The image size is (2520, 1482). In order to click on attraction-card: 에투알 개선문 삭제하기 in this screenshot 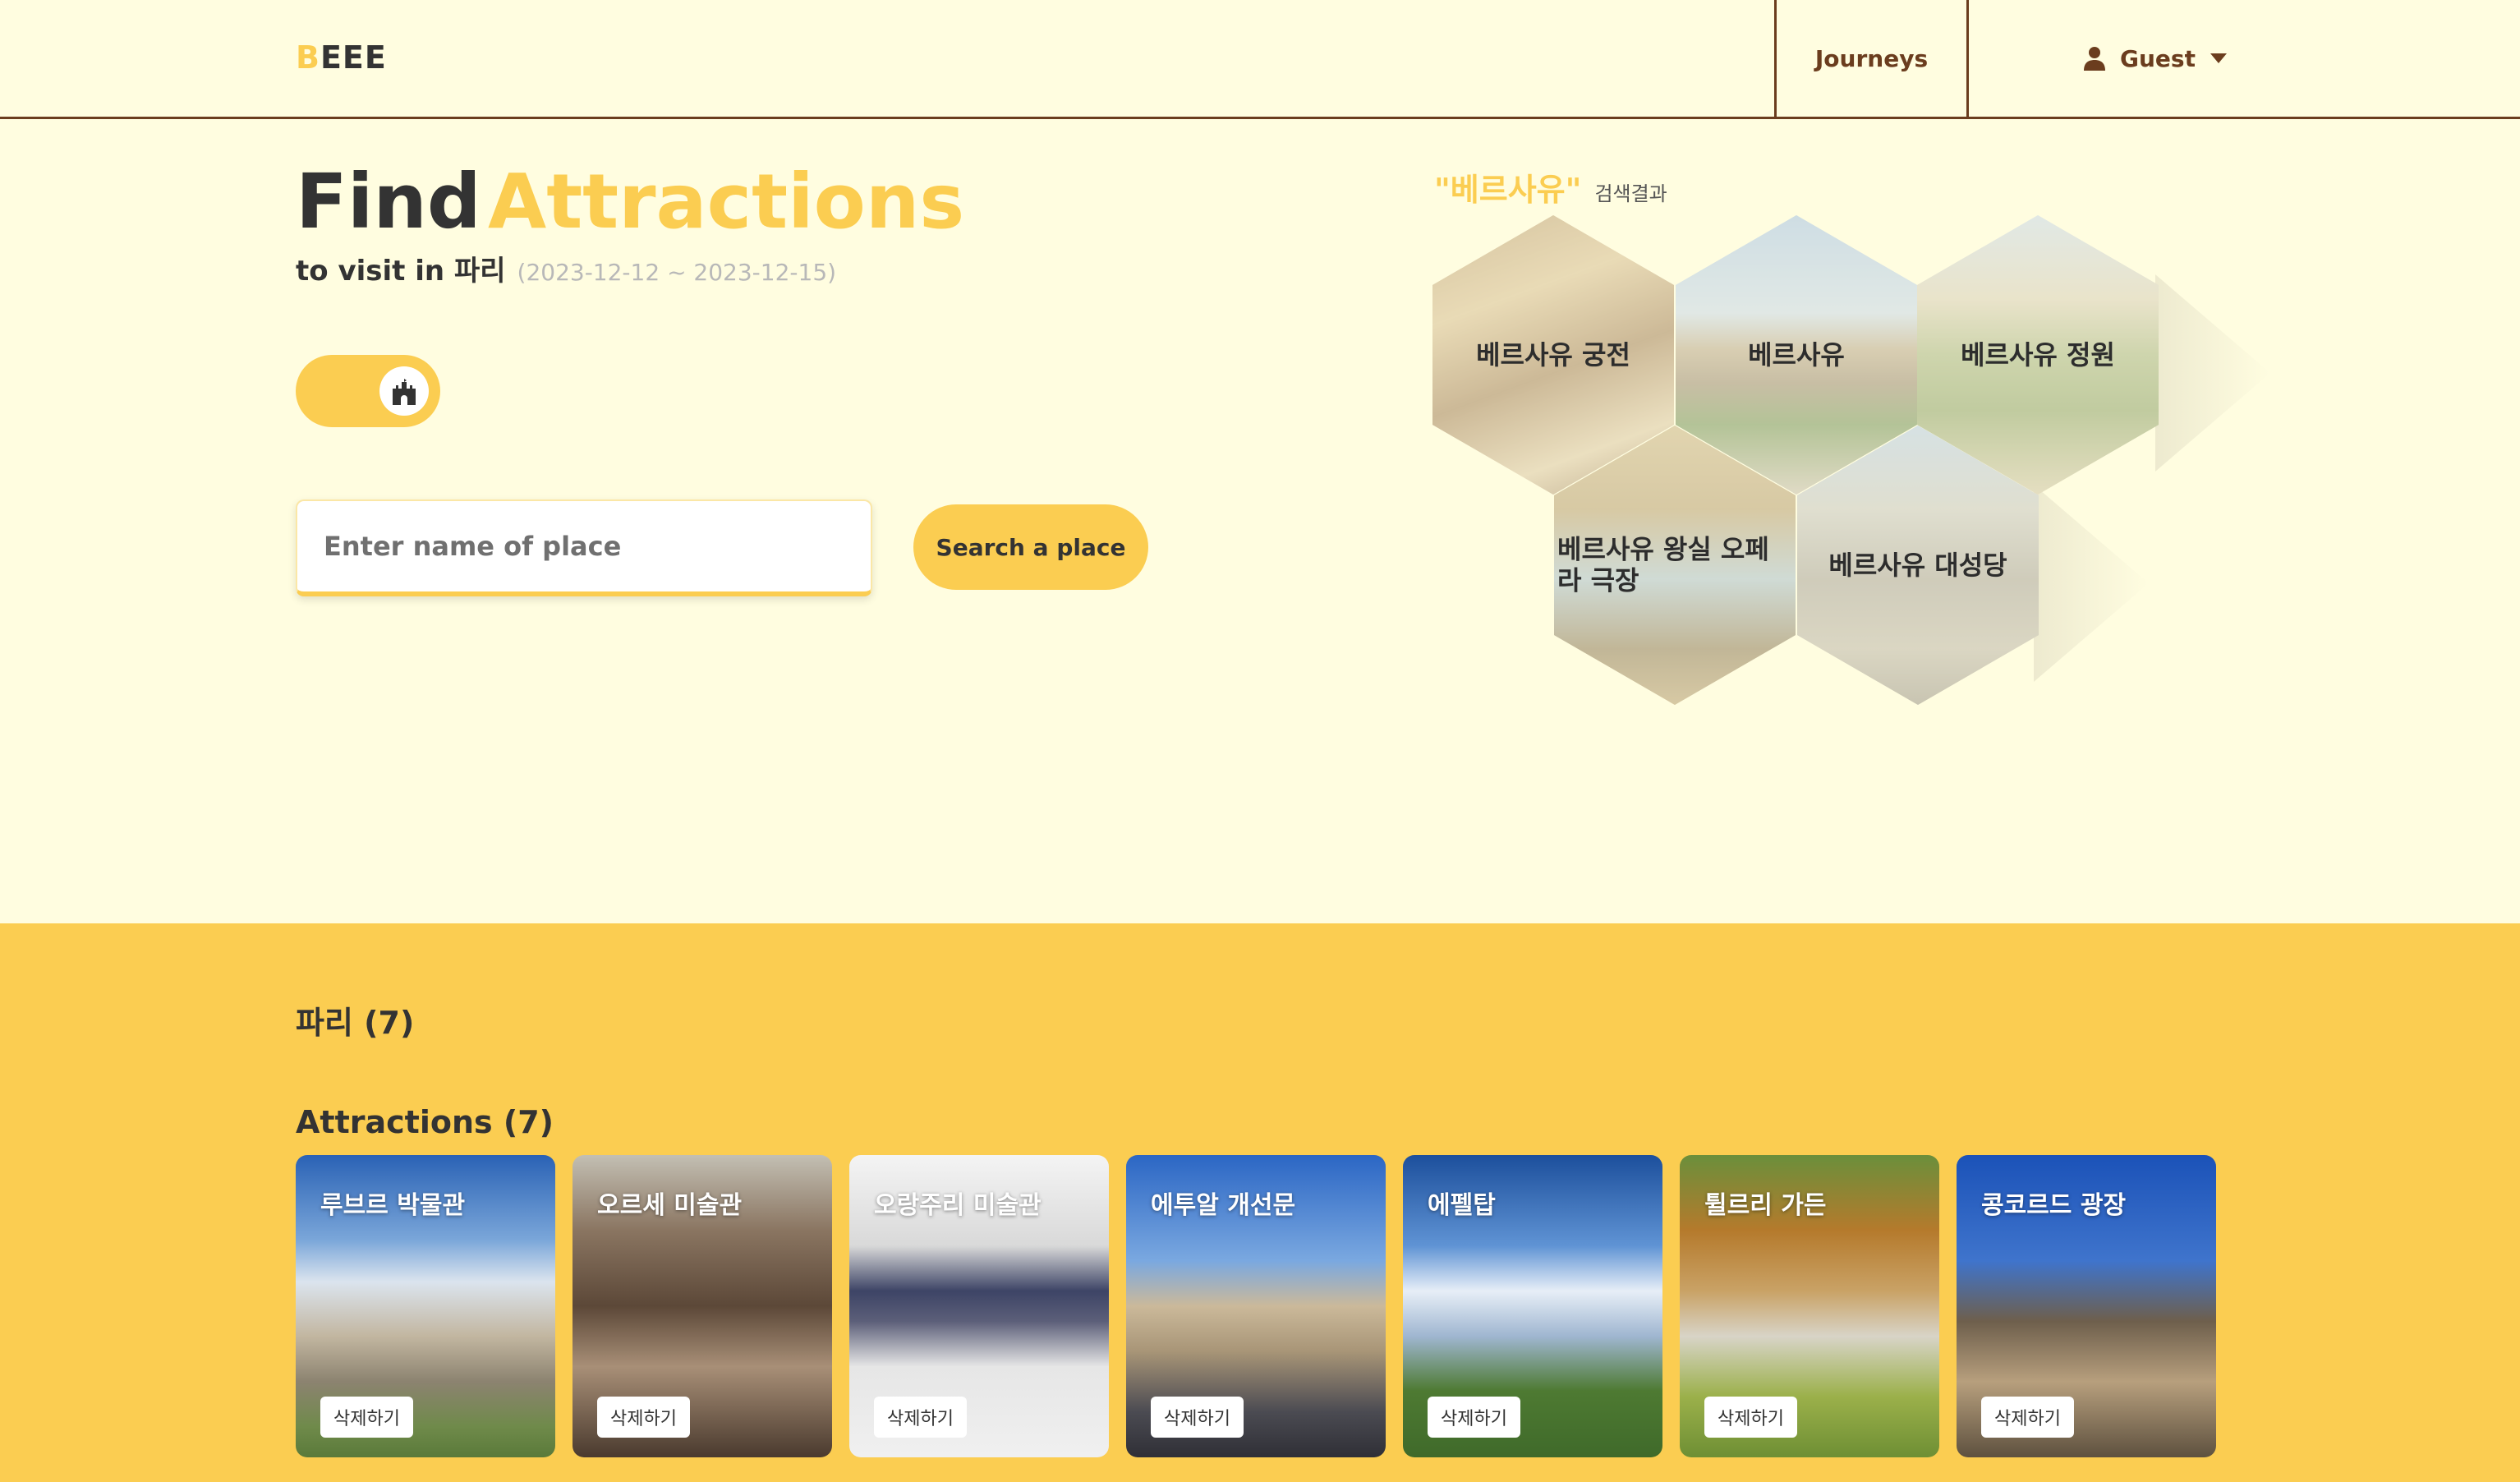, I will do `click(1256, 1306)`.